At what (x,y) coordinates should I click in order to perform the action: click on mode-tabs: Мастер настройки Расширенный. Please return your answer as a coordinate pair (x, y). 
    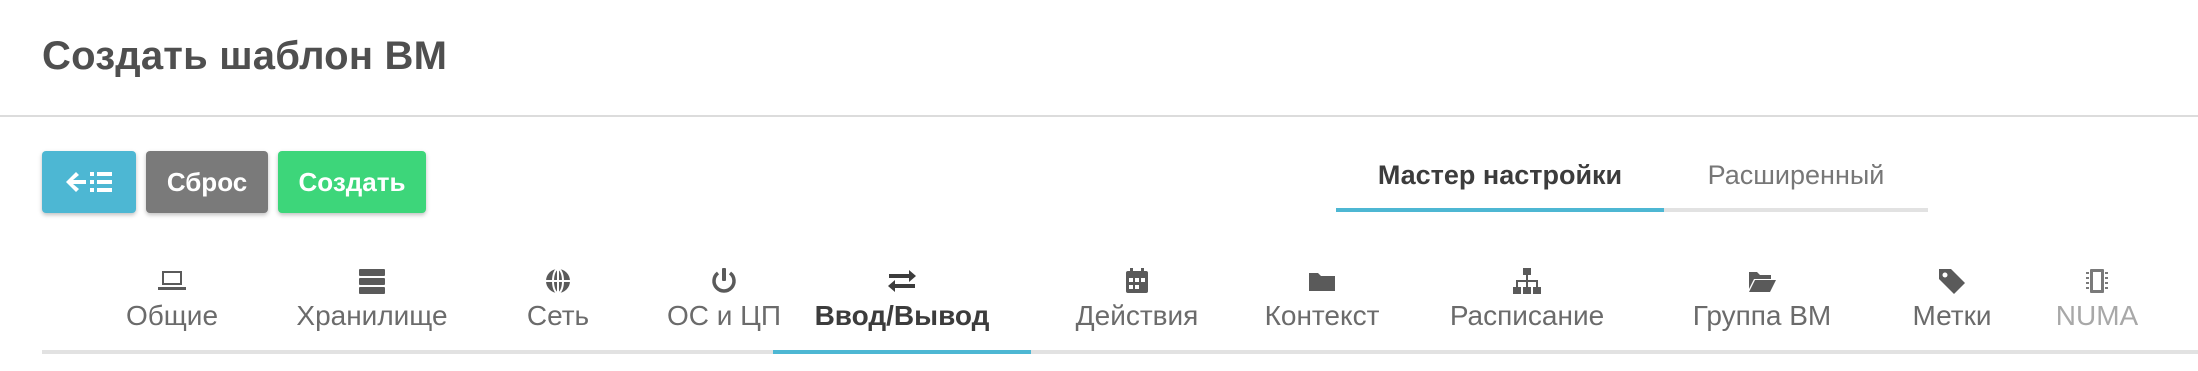
    Looking at the image, I should click on (1632, 186).